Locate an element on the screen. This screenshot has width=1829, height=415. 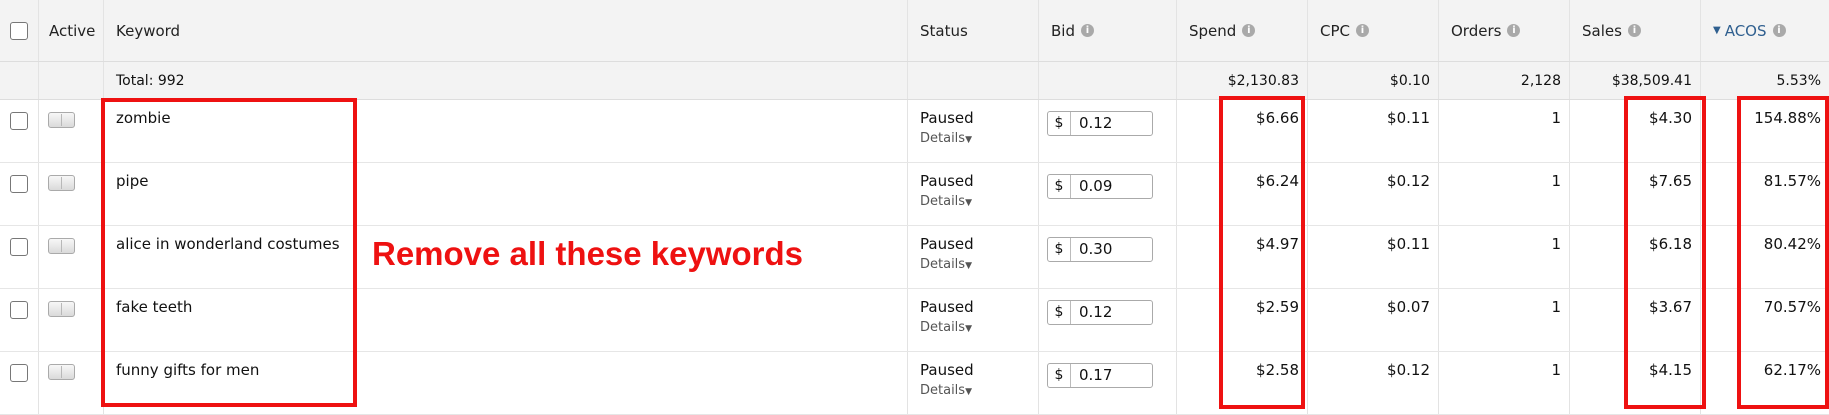
bid-input: $0.17 is located at coordinates (1100, 375).